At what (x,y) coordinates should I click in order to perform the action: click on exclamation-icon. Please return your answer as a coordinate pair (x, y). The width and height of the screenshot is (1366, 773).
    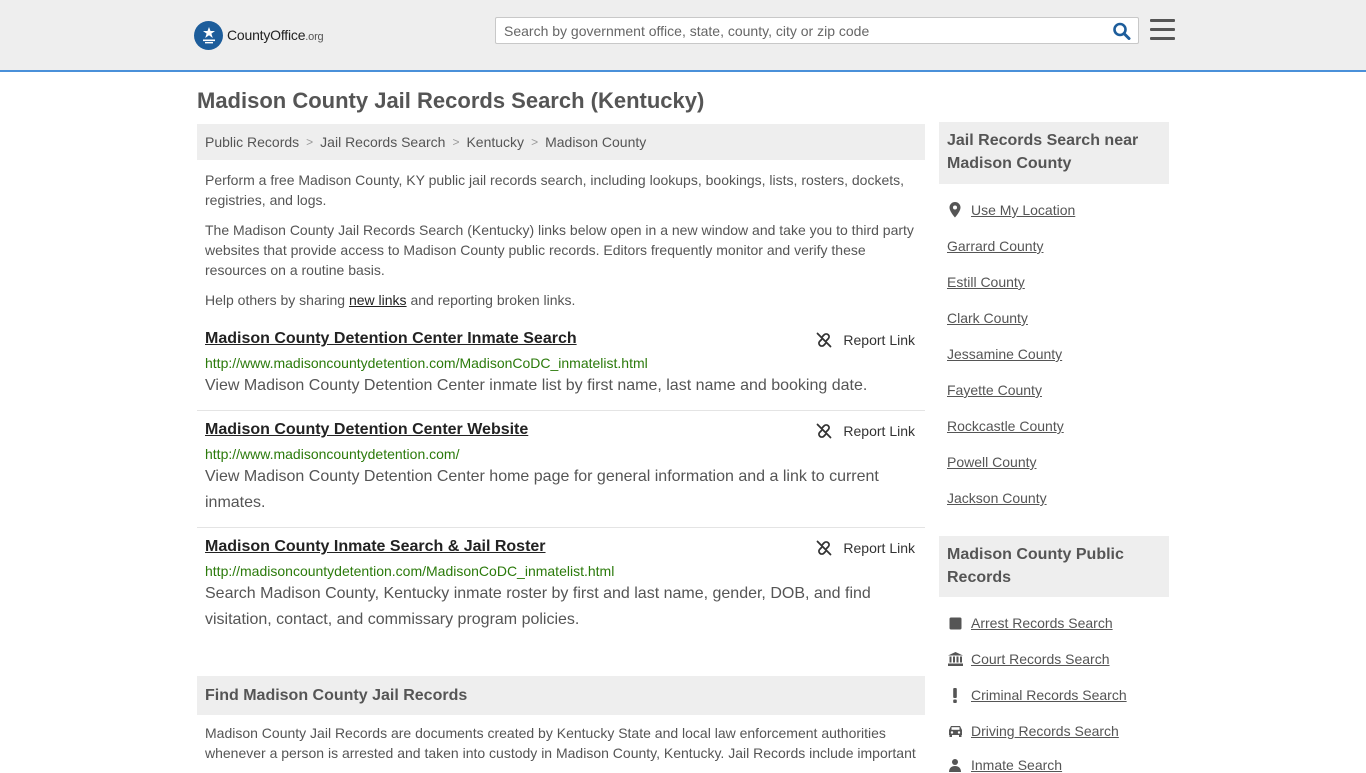
    Looking at the image, I should click on (955, 695).